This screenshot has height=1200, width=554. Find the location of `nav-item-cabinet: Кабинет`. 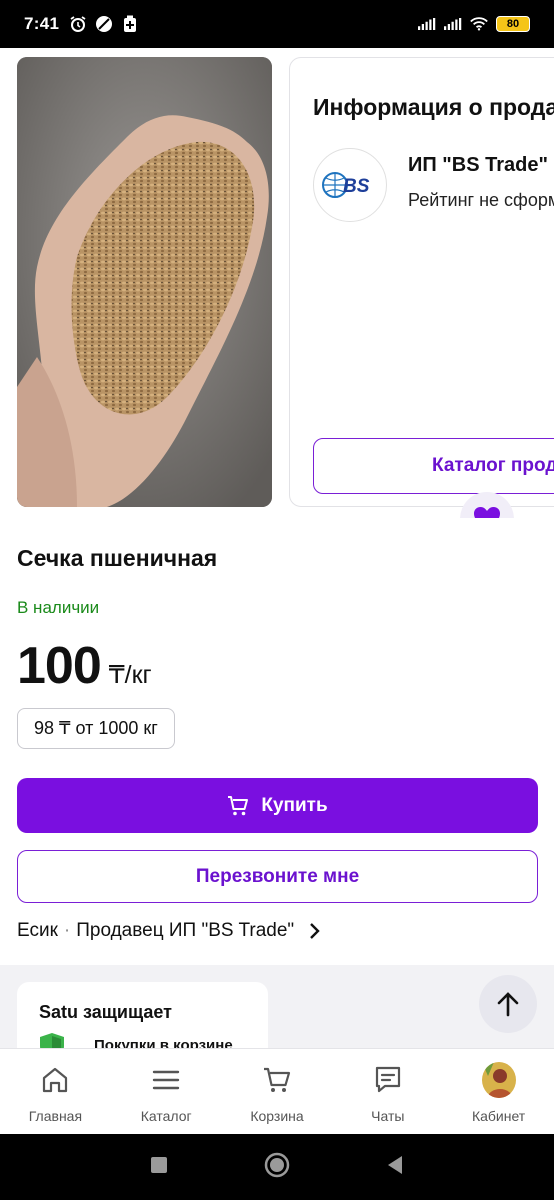

nav-item-cabinet: Кабинет is located at coordinates (498, 1091).